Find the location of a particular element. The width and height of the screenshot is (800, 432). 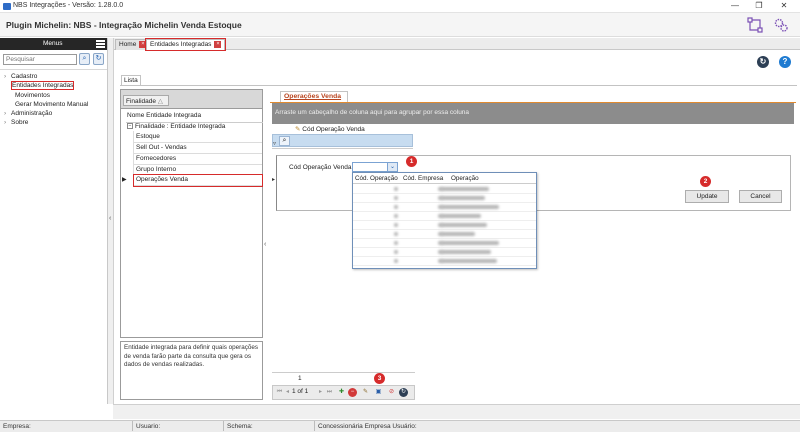

app-icon is located at coordinates (7, 6).